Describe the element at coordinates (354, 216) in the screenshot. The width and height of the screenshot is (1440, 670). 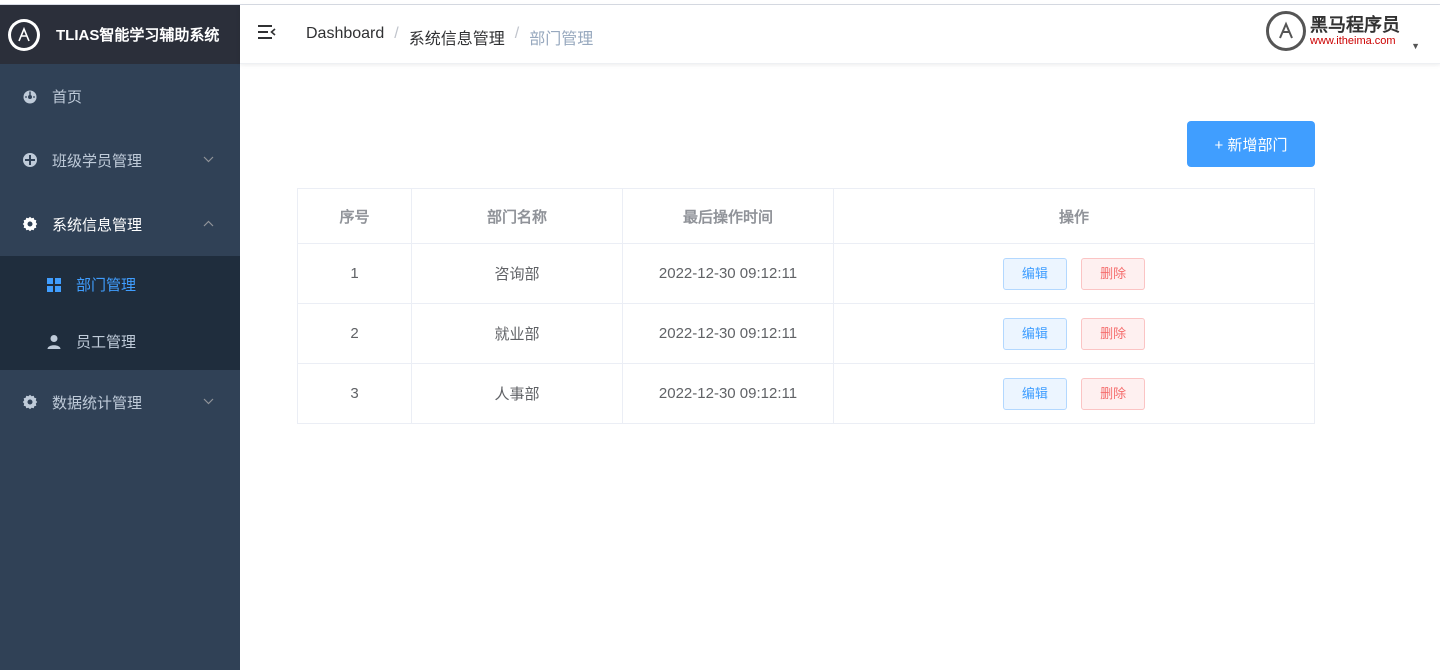
I see `column-header-index: 序号` at that location.